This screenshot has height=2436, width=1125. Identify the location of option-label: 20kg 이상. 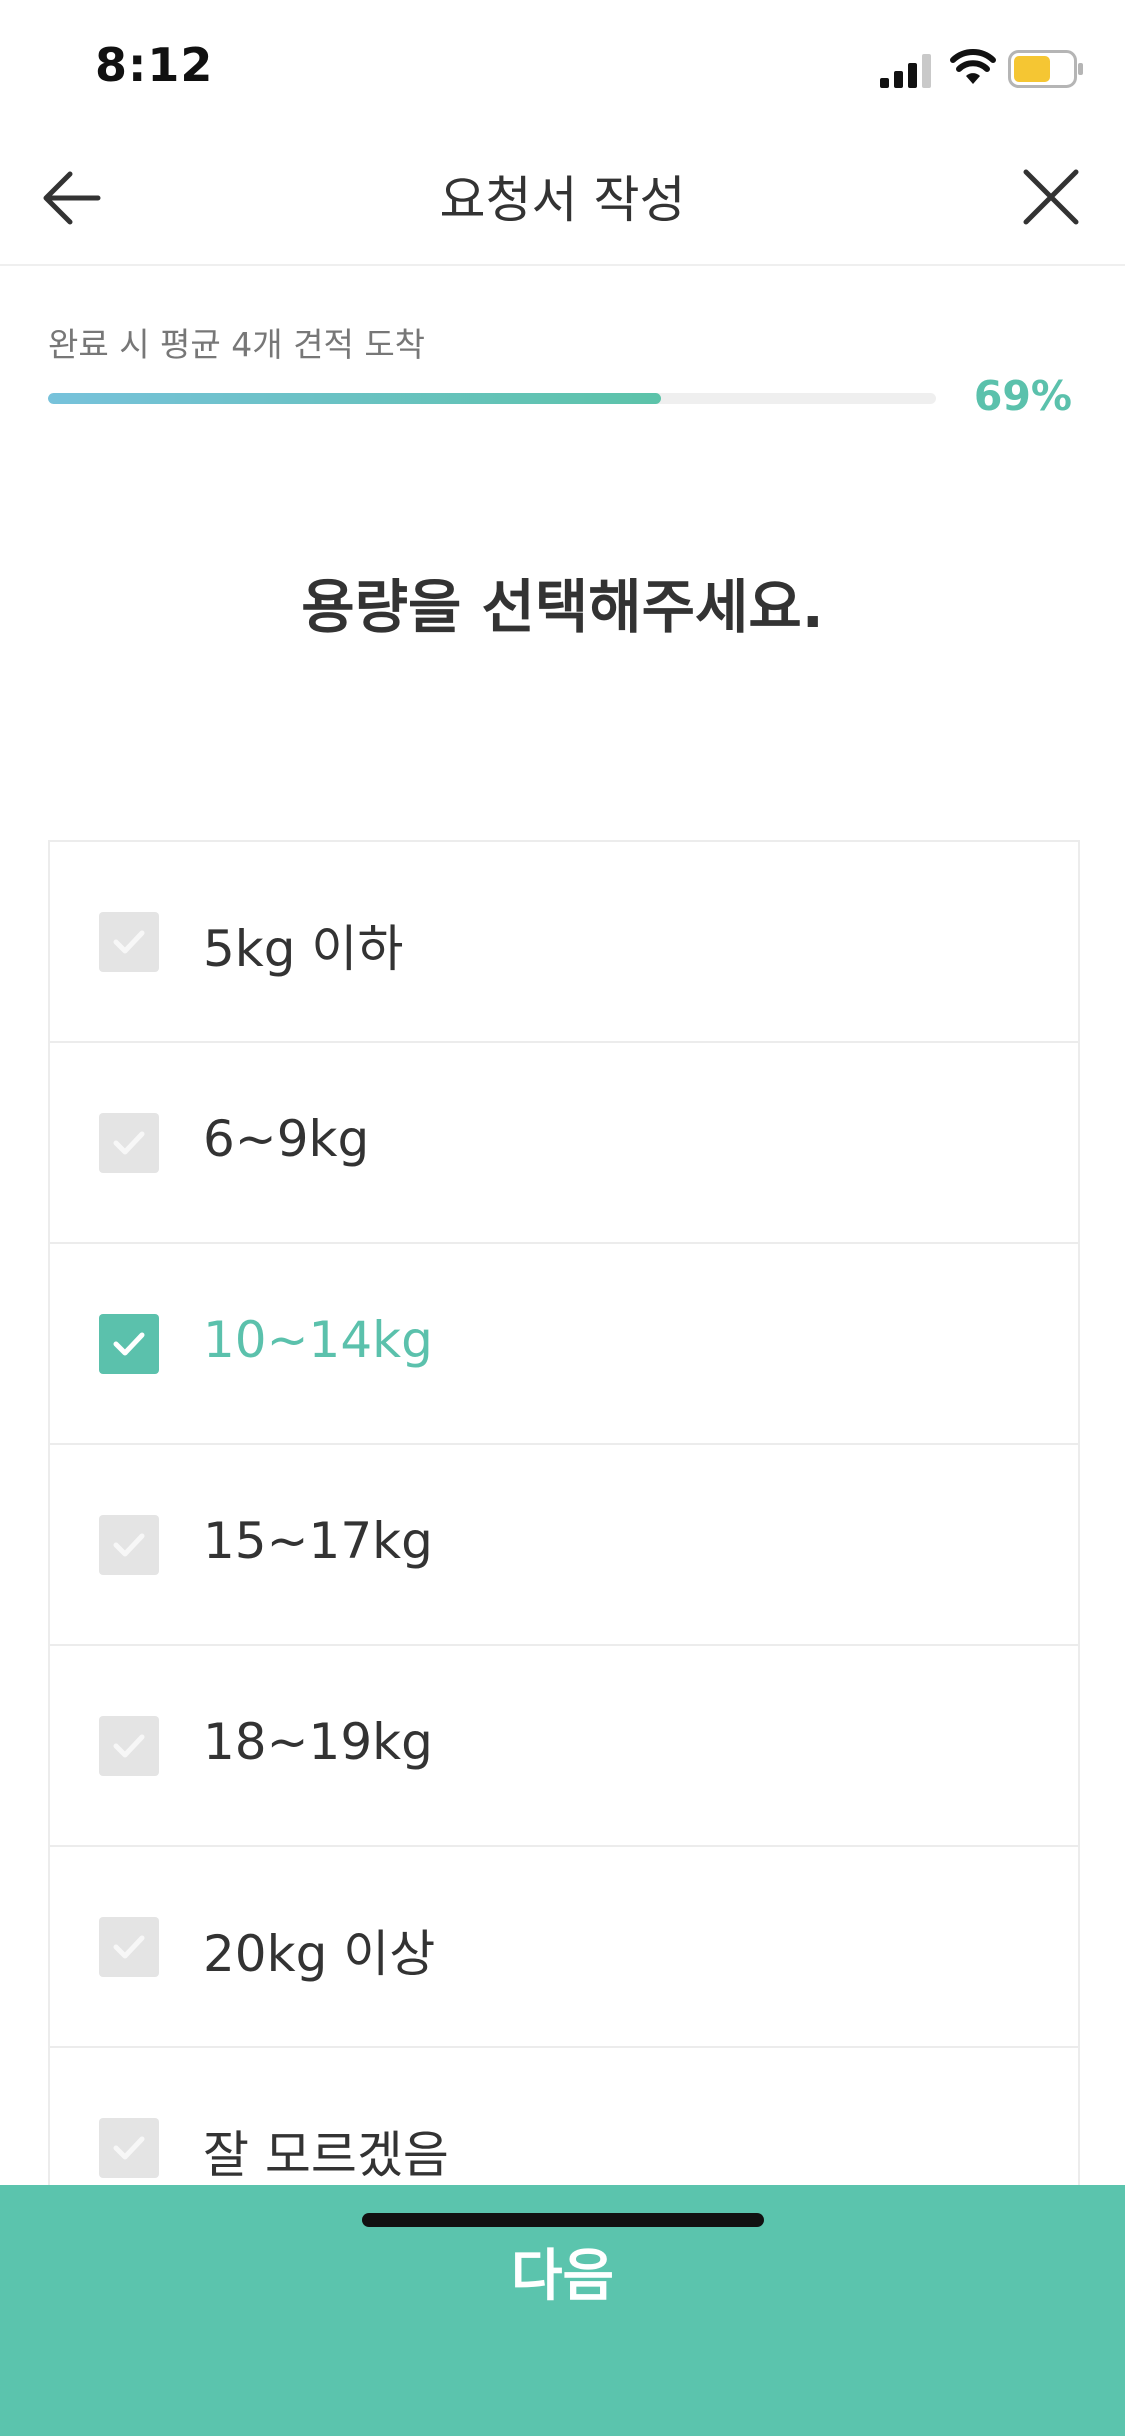
(319, 1954).